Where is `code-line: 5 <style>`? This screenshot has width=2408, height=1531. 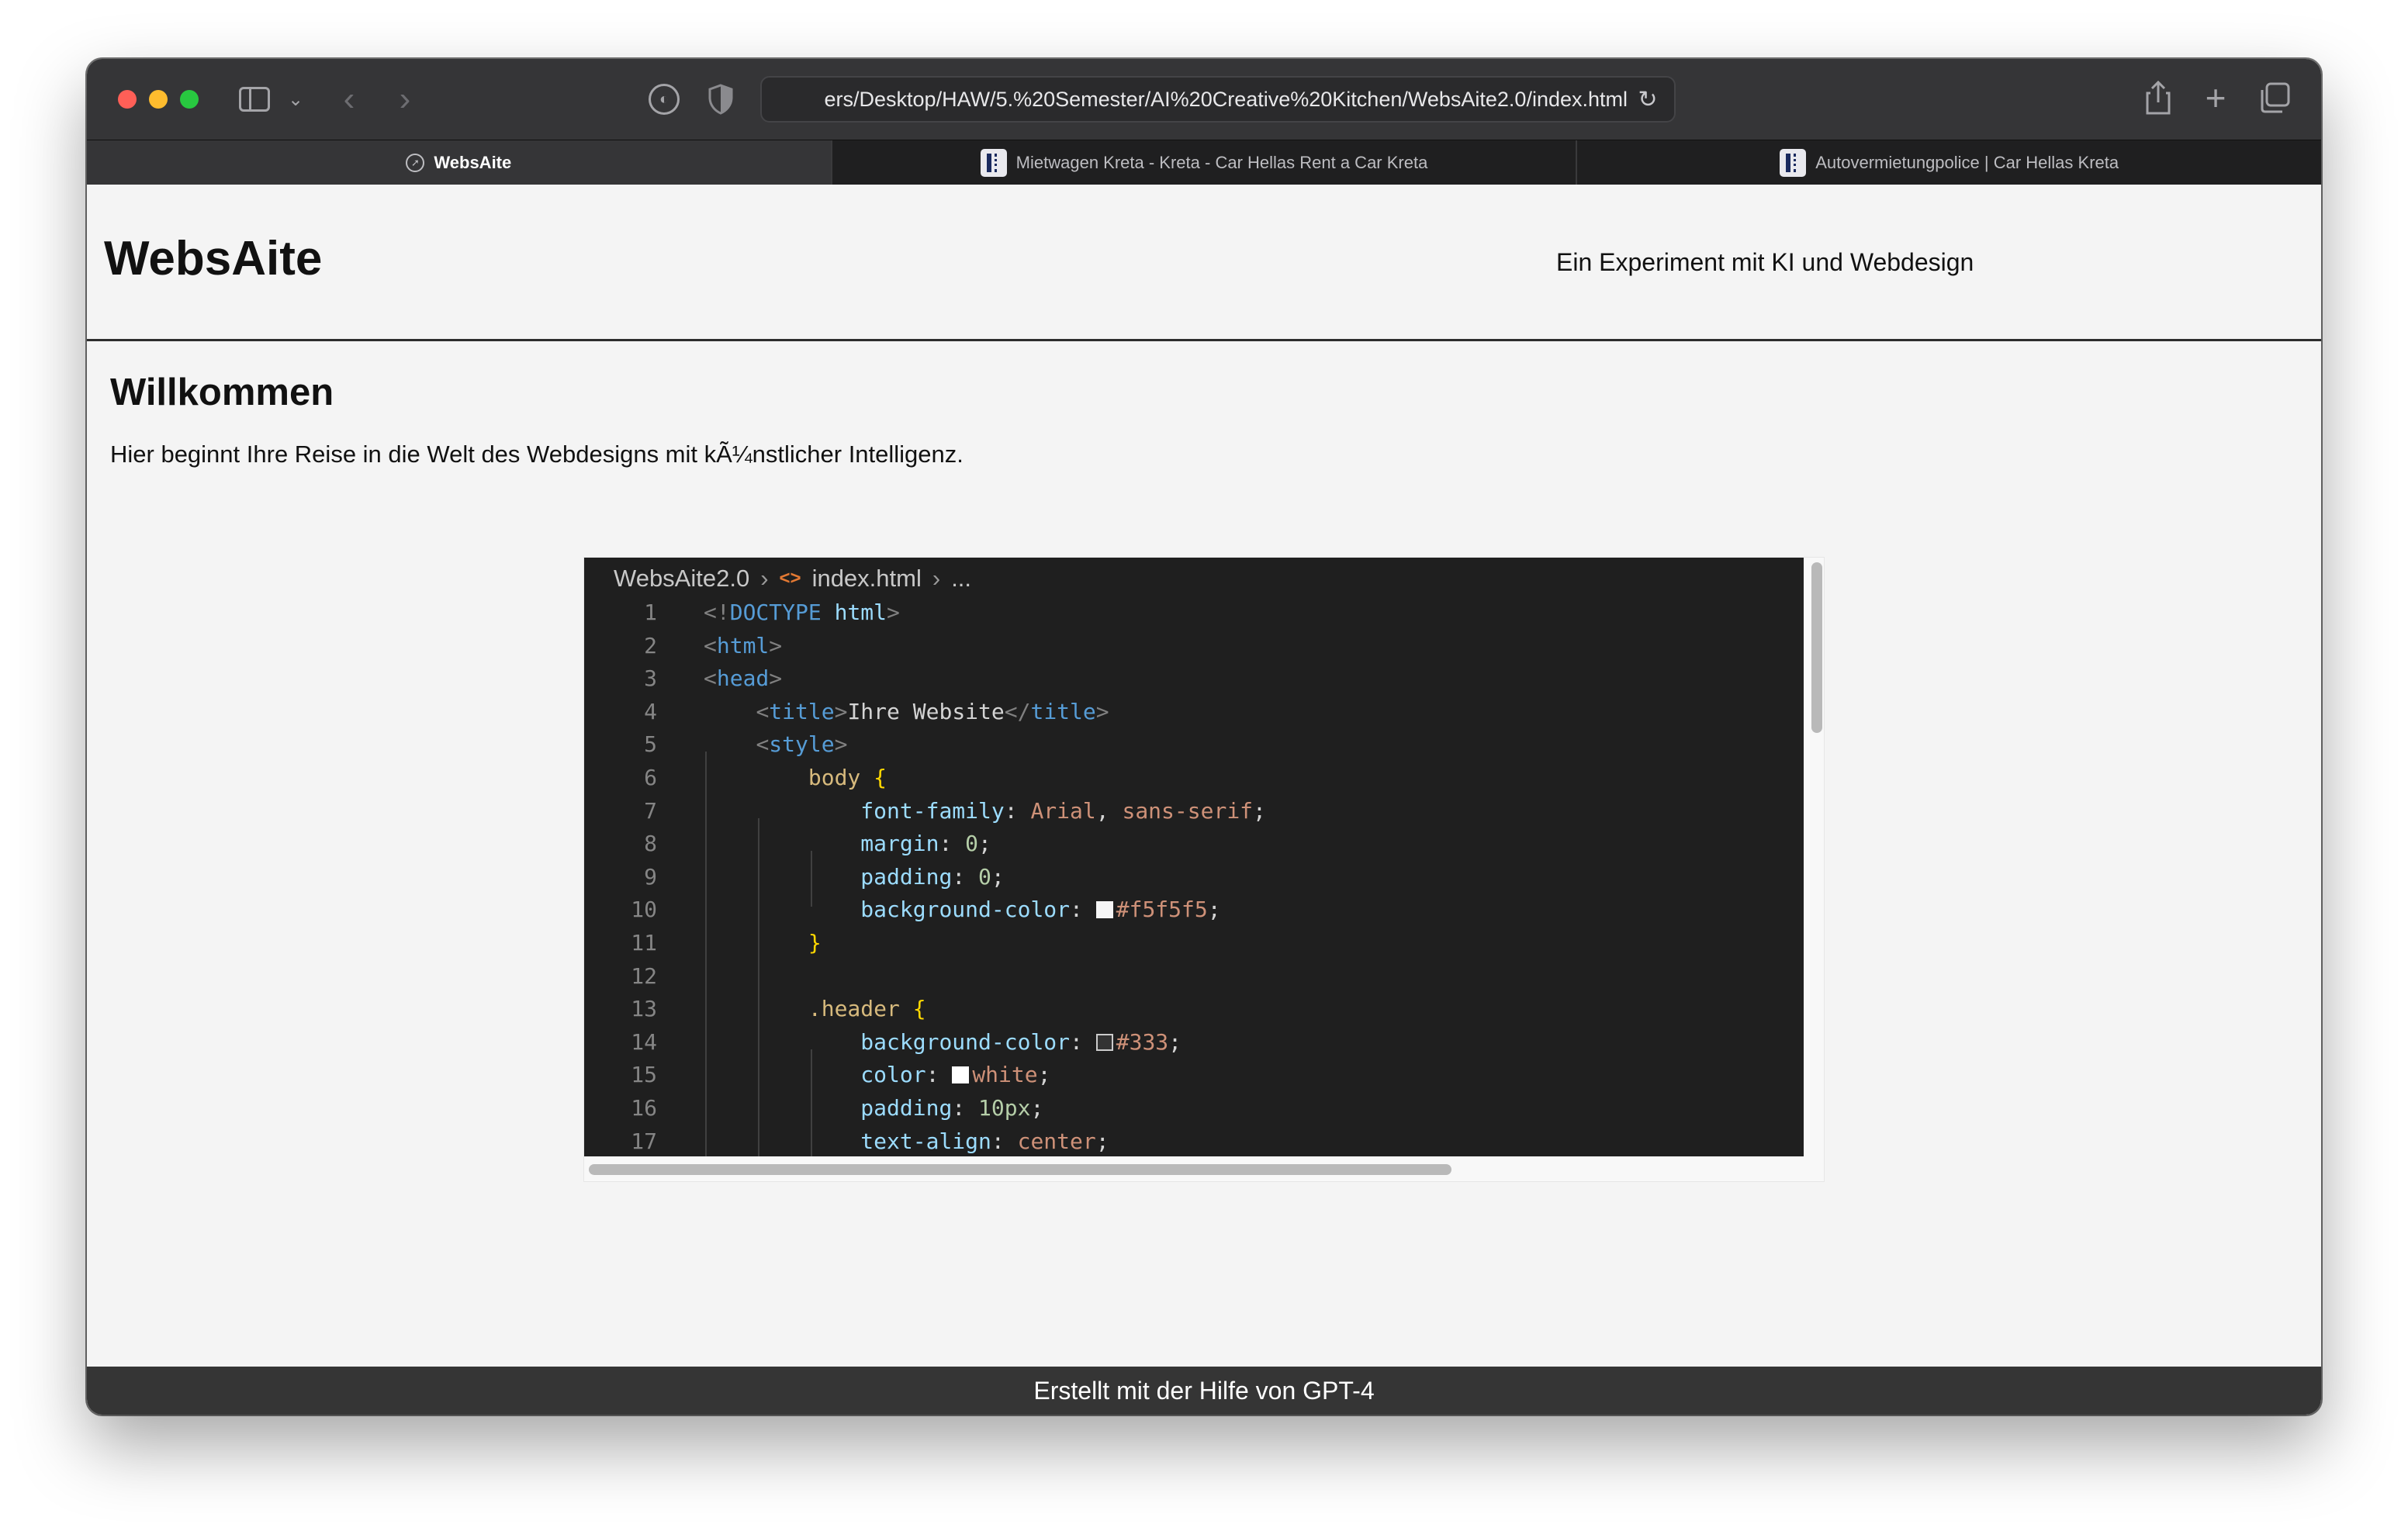 code-line: 5 <style> is located at coordinates (746, 744).